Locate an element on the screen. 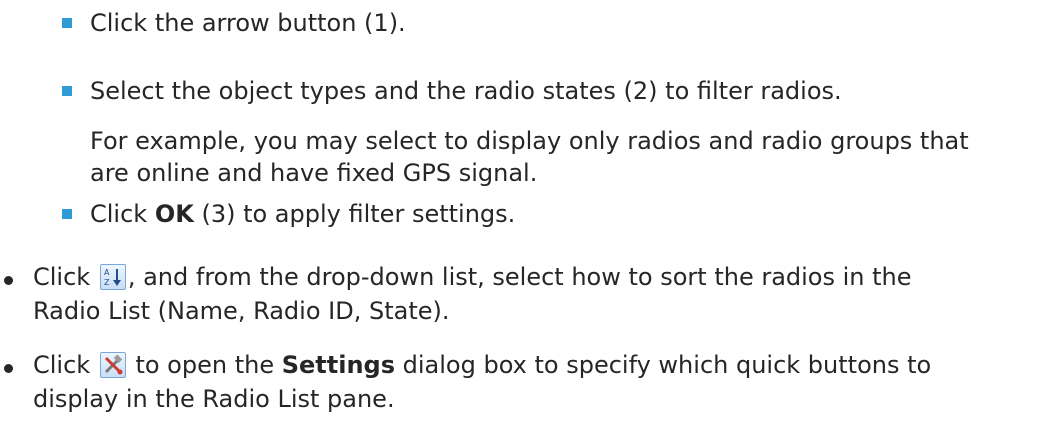 This screenshot has width=1039, height=433. settings-tools-icon is located at coordinates (112, 365).